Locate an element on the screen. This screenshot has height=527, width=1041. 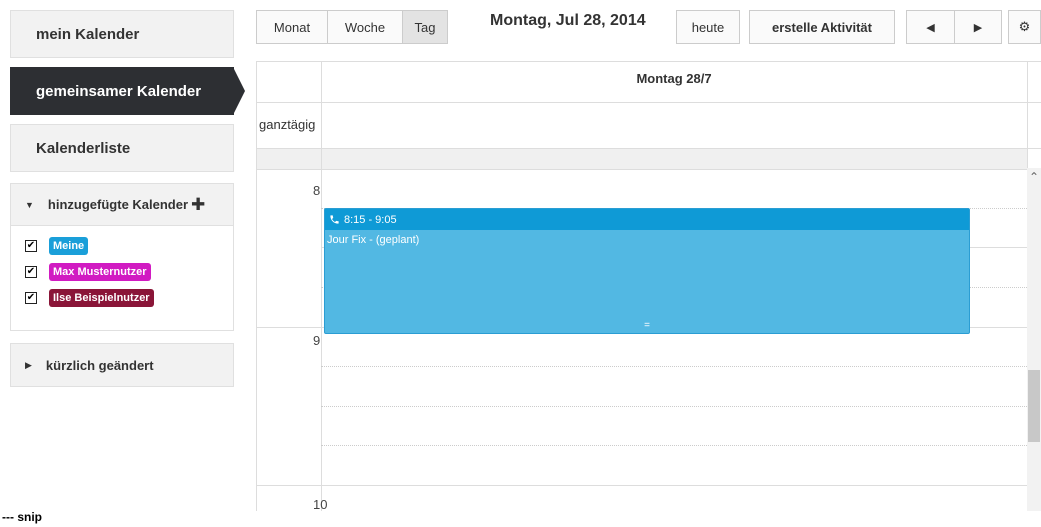
create-activity-button: erstelle Aktivität is located at coordinates (822, 27).